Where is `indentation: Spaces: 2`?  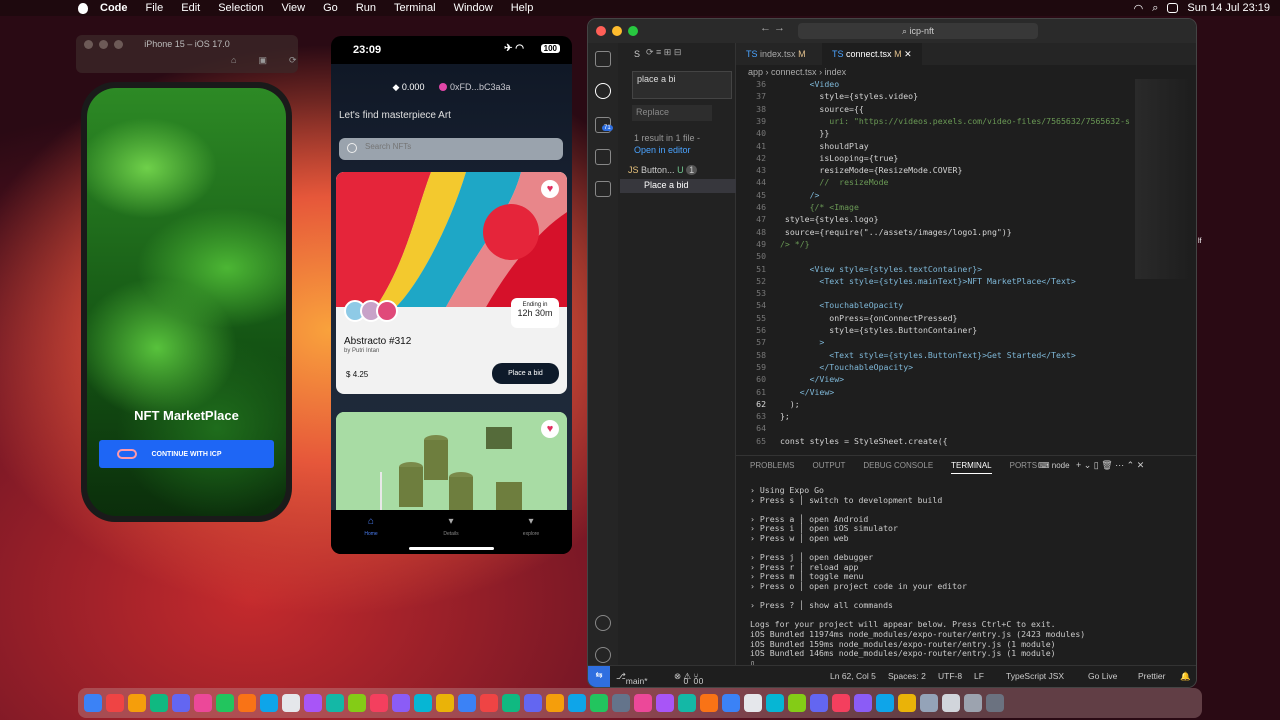 indentation: Spaces: 2 is located at coordinates (907, 676).